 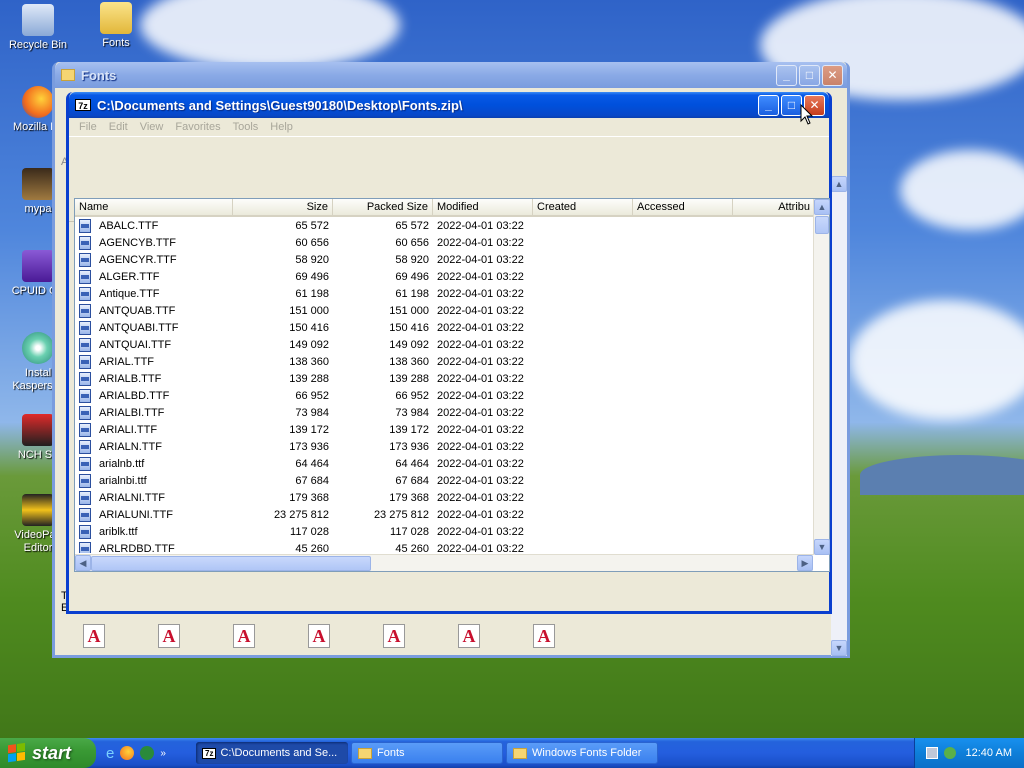 I want to click on table-row: AGENCYR.TTF 58 920 58 920 2022-04-01 03:22, so click(x=452, y=259).